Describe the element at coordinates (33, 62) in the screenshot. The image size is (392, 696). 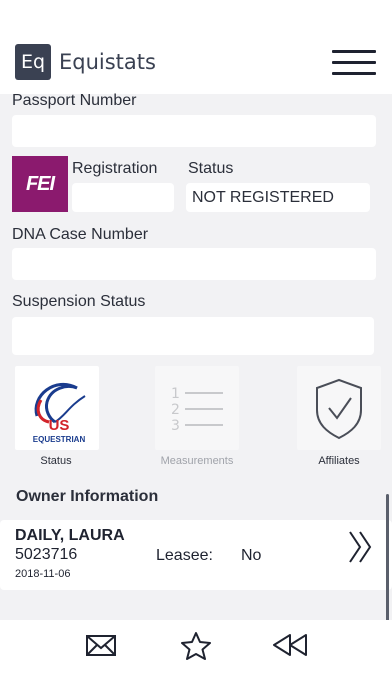
I see `app-logo: Eq` at that location.